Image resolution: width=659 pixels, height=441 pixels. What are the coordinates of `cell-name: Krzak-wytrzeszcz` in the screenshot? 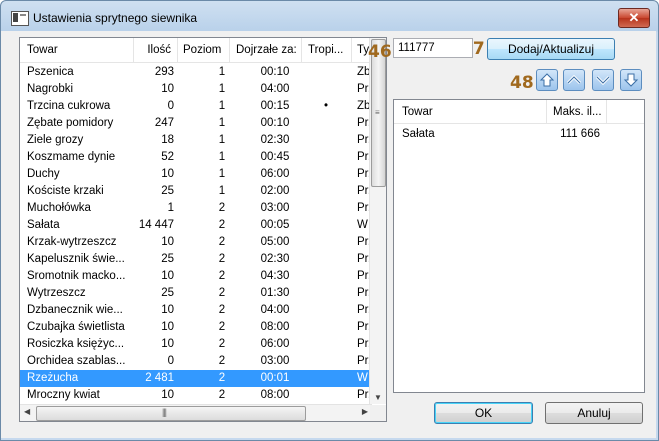 It's located at (72, 242).